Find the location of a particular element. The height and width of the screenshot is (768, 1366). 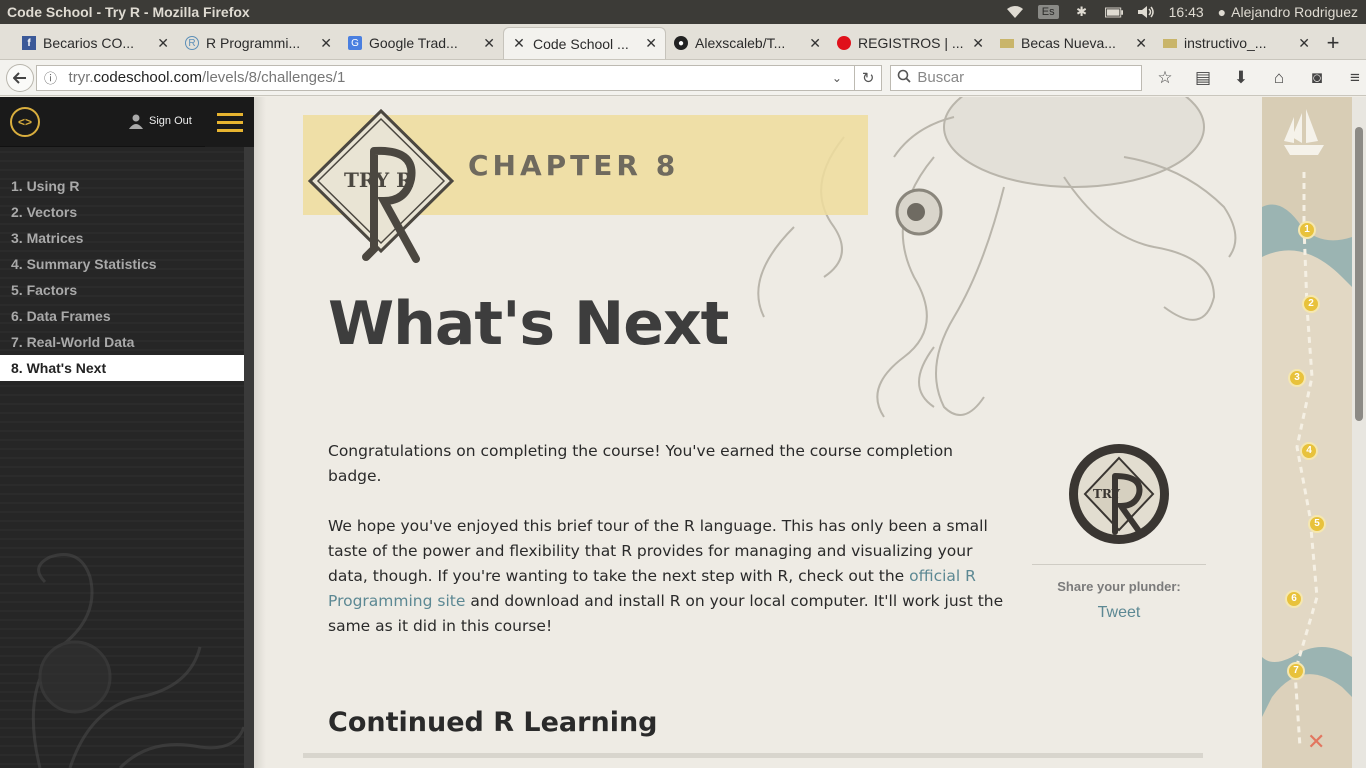

home-icon: ⌂ is located at coordinates (1279, 78).